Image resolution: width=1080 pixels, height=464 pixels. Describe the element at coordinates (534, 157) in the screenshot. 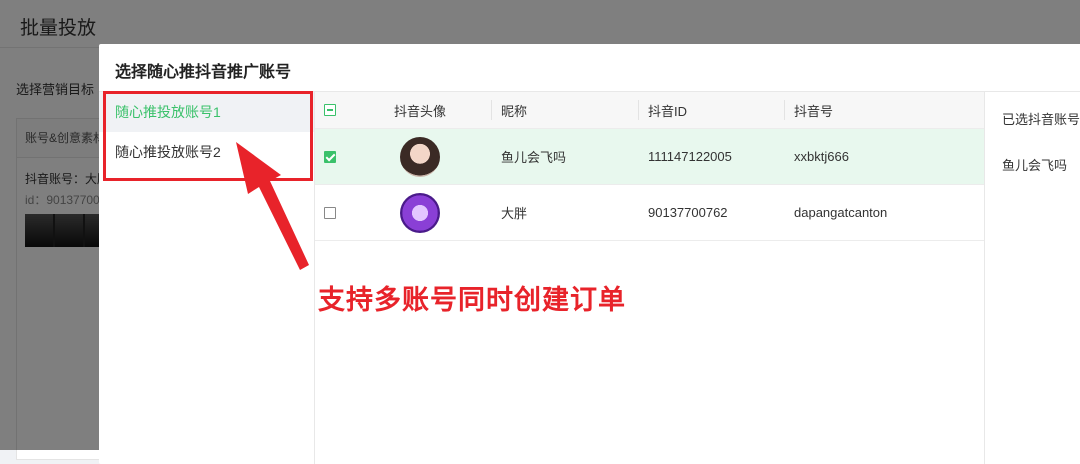

I see `row-nickname: 鱼儿会飞吗` at that location.